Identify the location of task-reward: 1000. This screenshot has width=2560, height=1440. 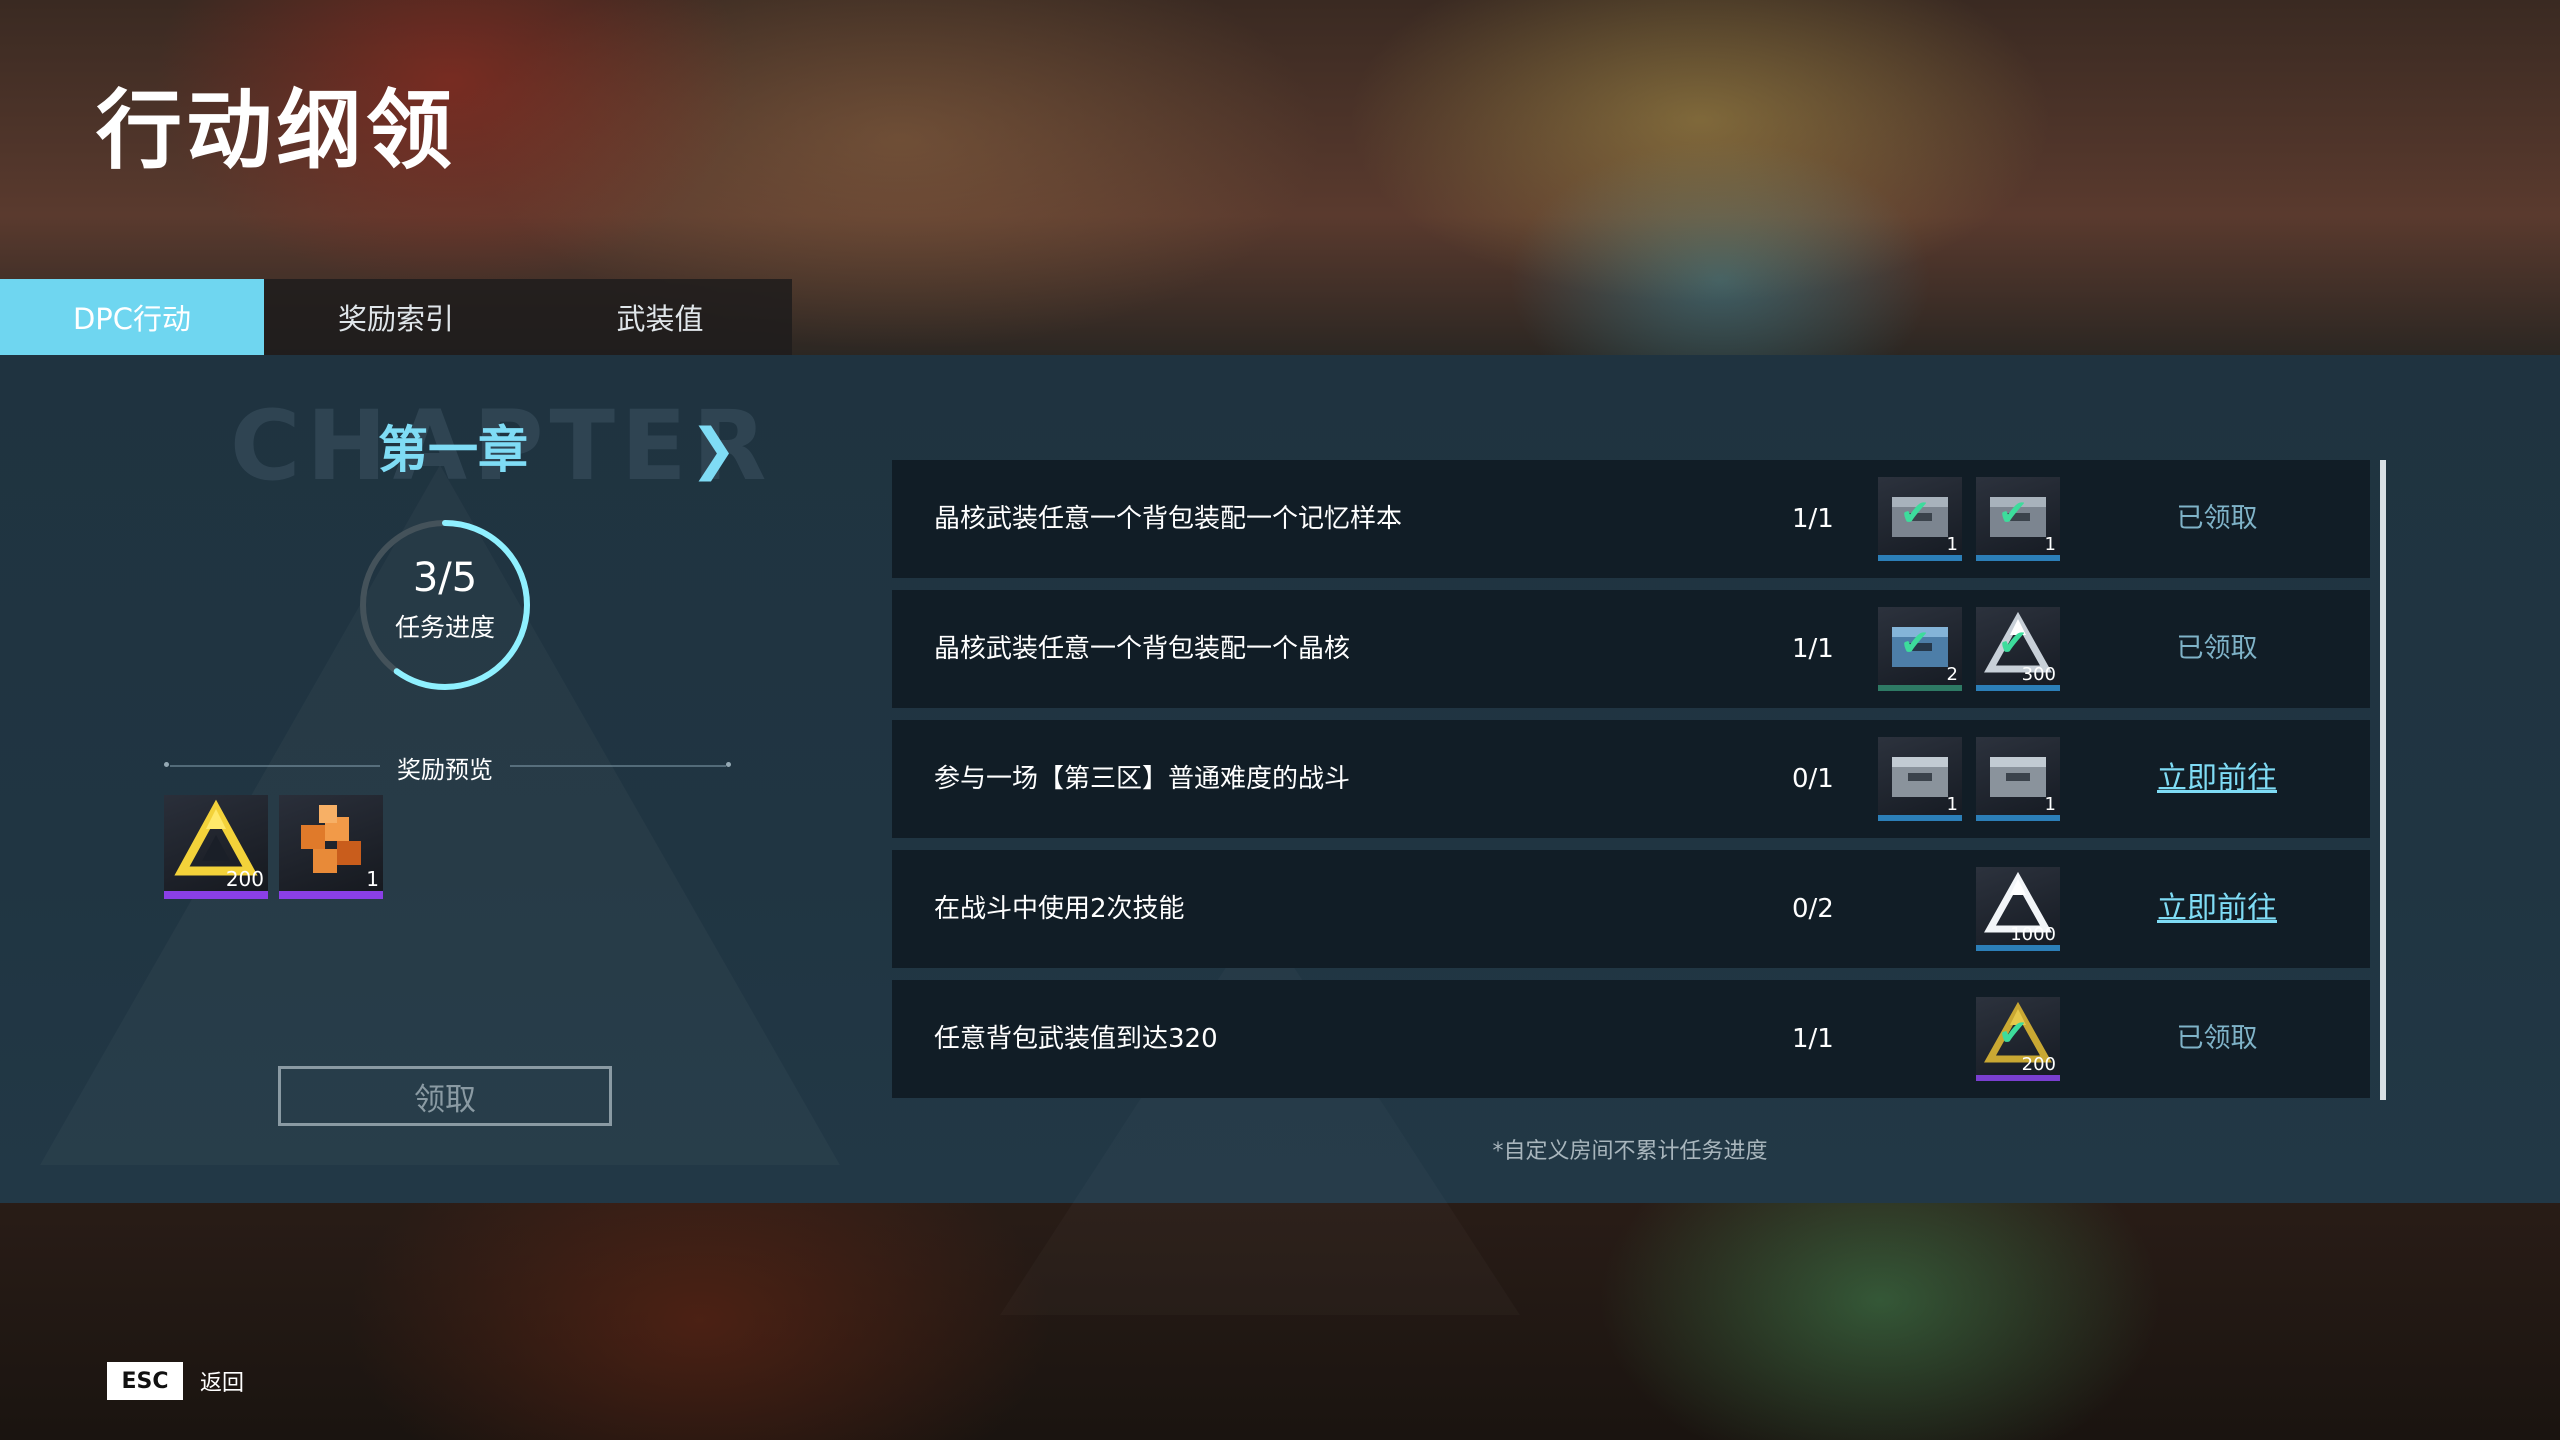
(2018, 909).